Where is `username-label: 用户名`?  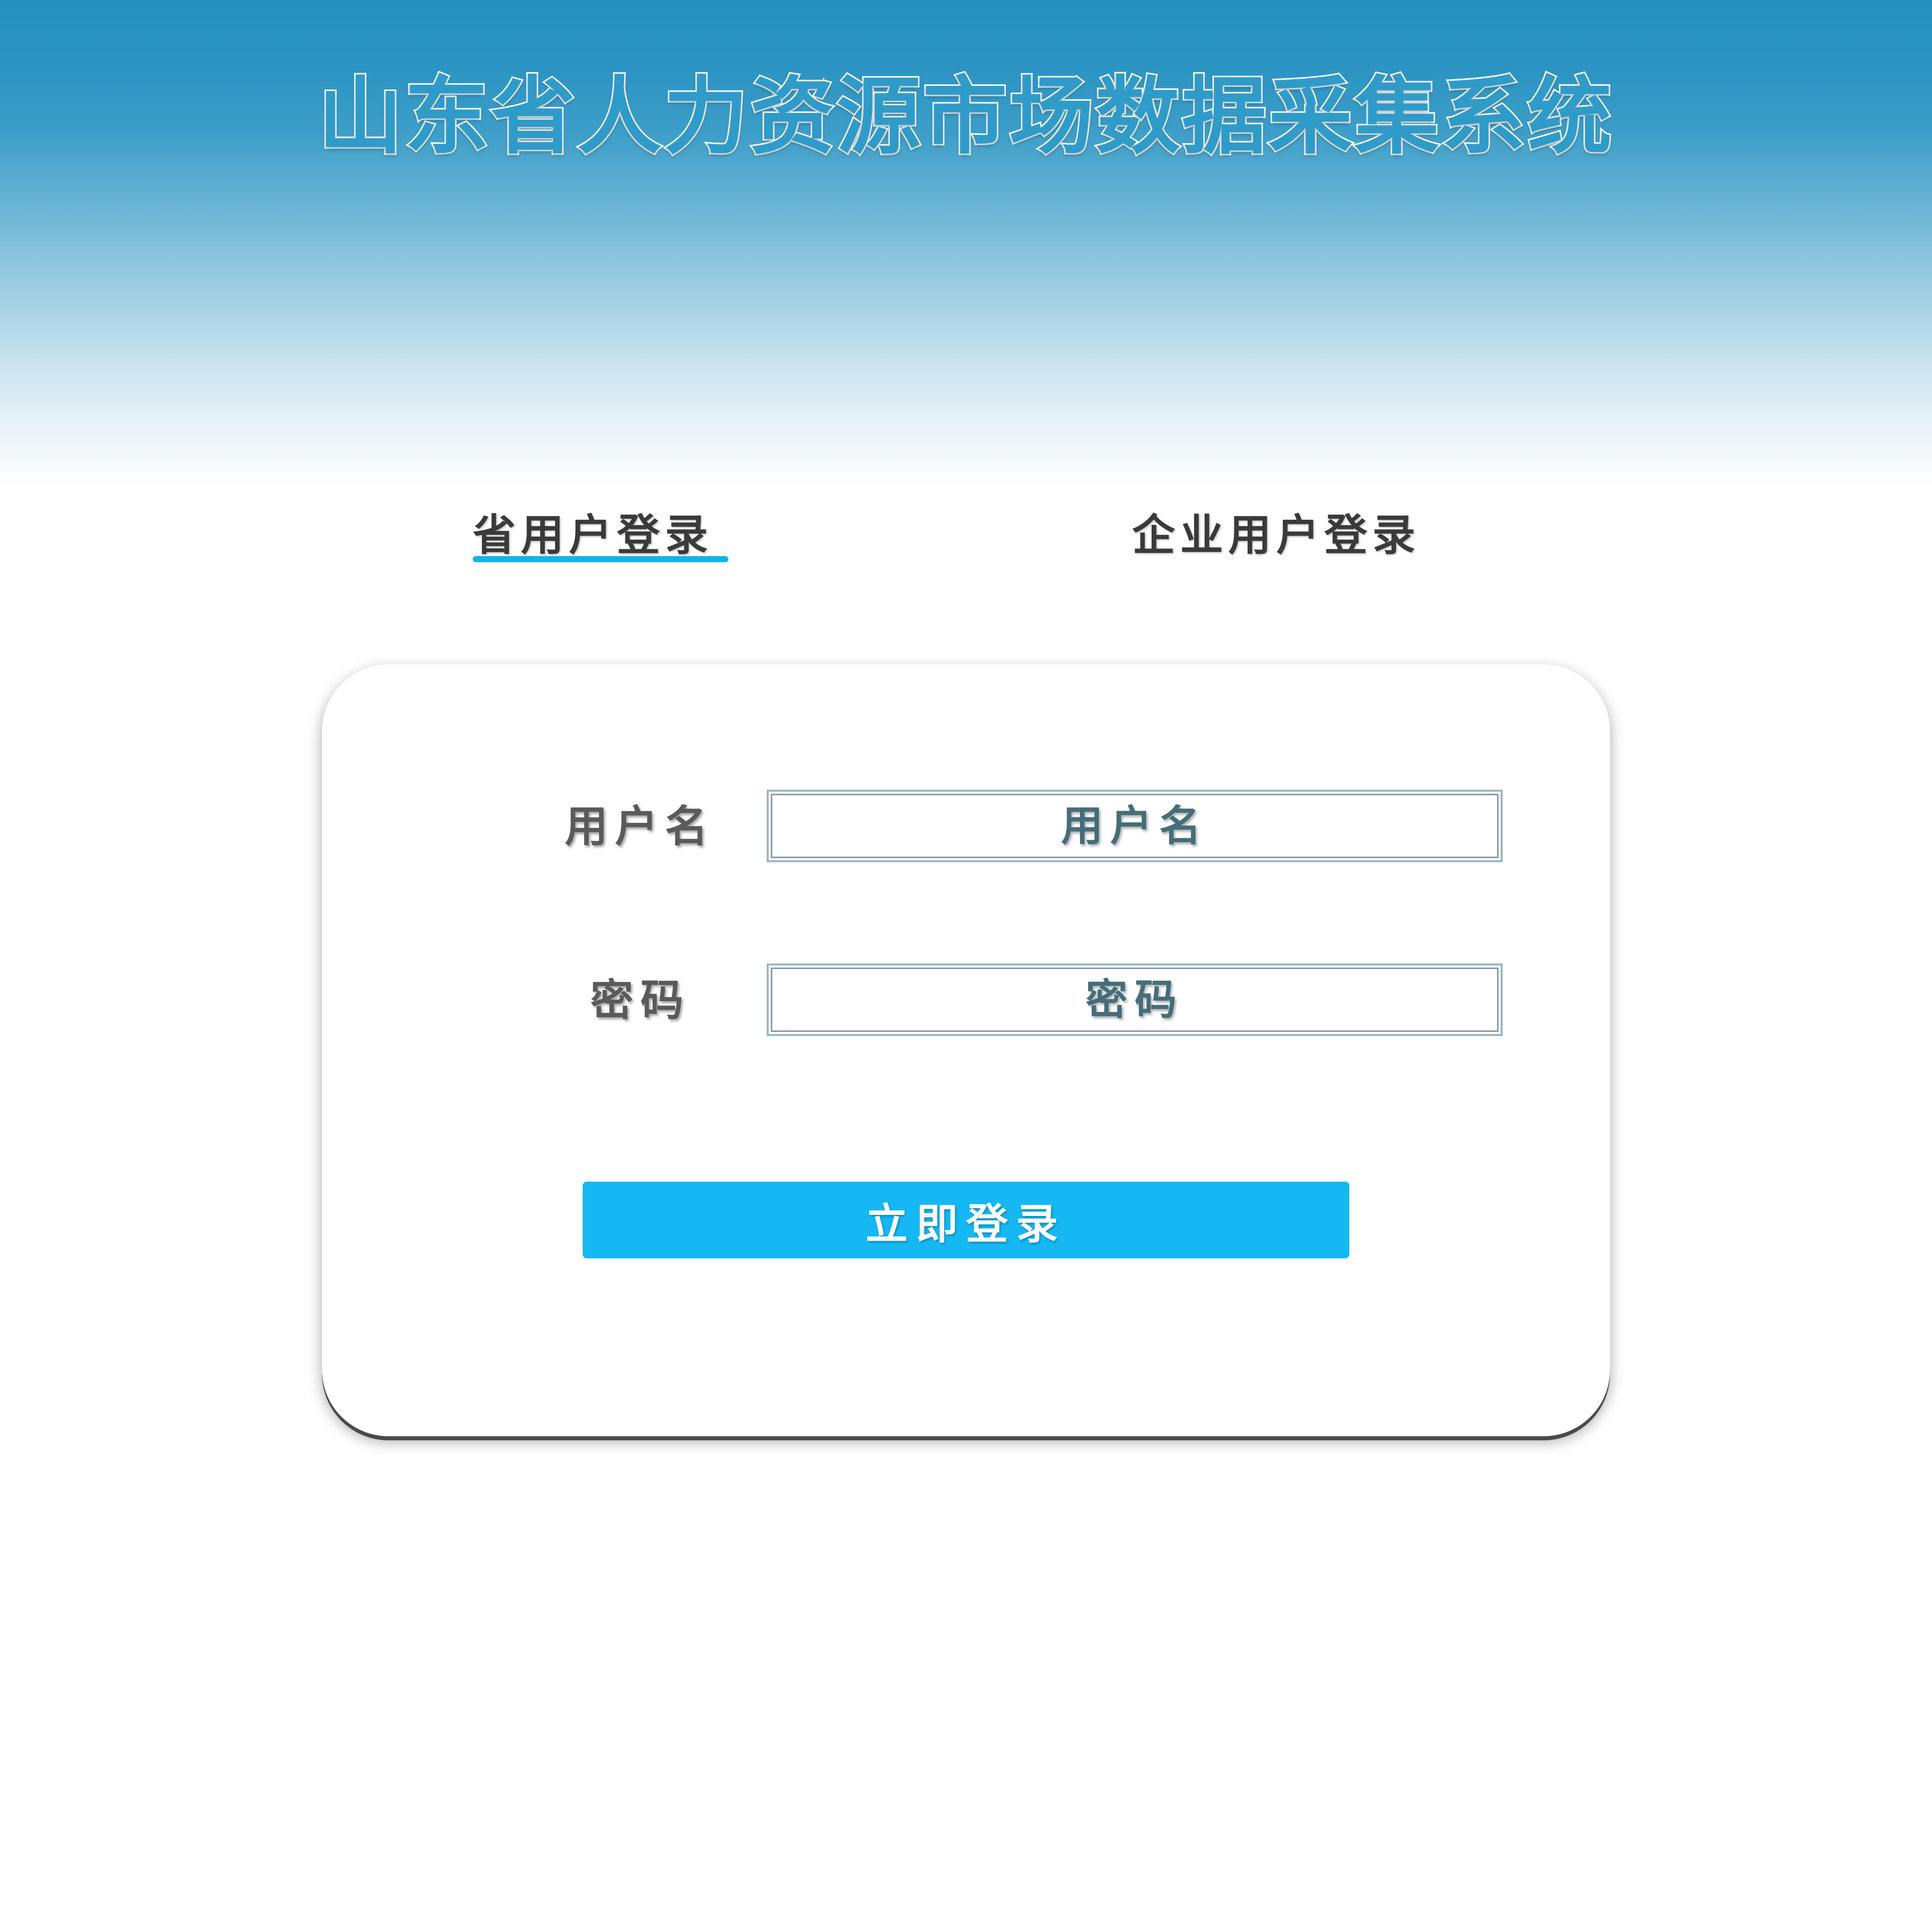 username-label: 用户名 is located at coordinates (640, 826).